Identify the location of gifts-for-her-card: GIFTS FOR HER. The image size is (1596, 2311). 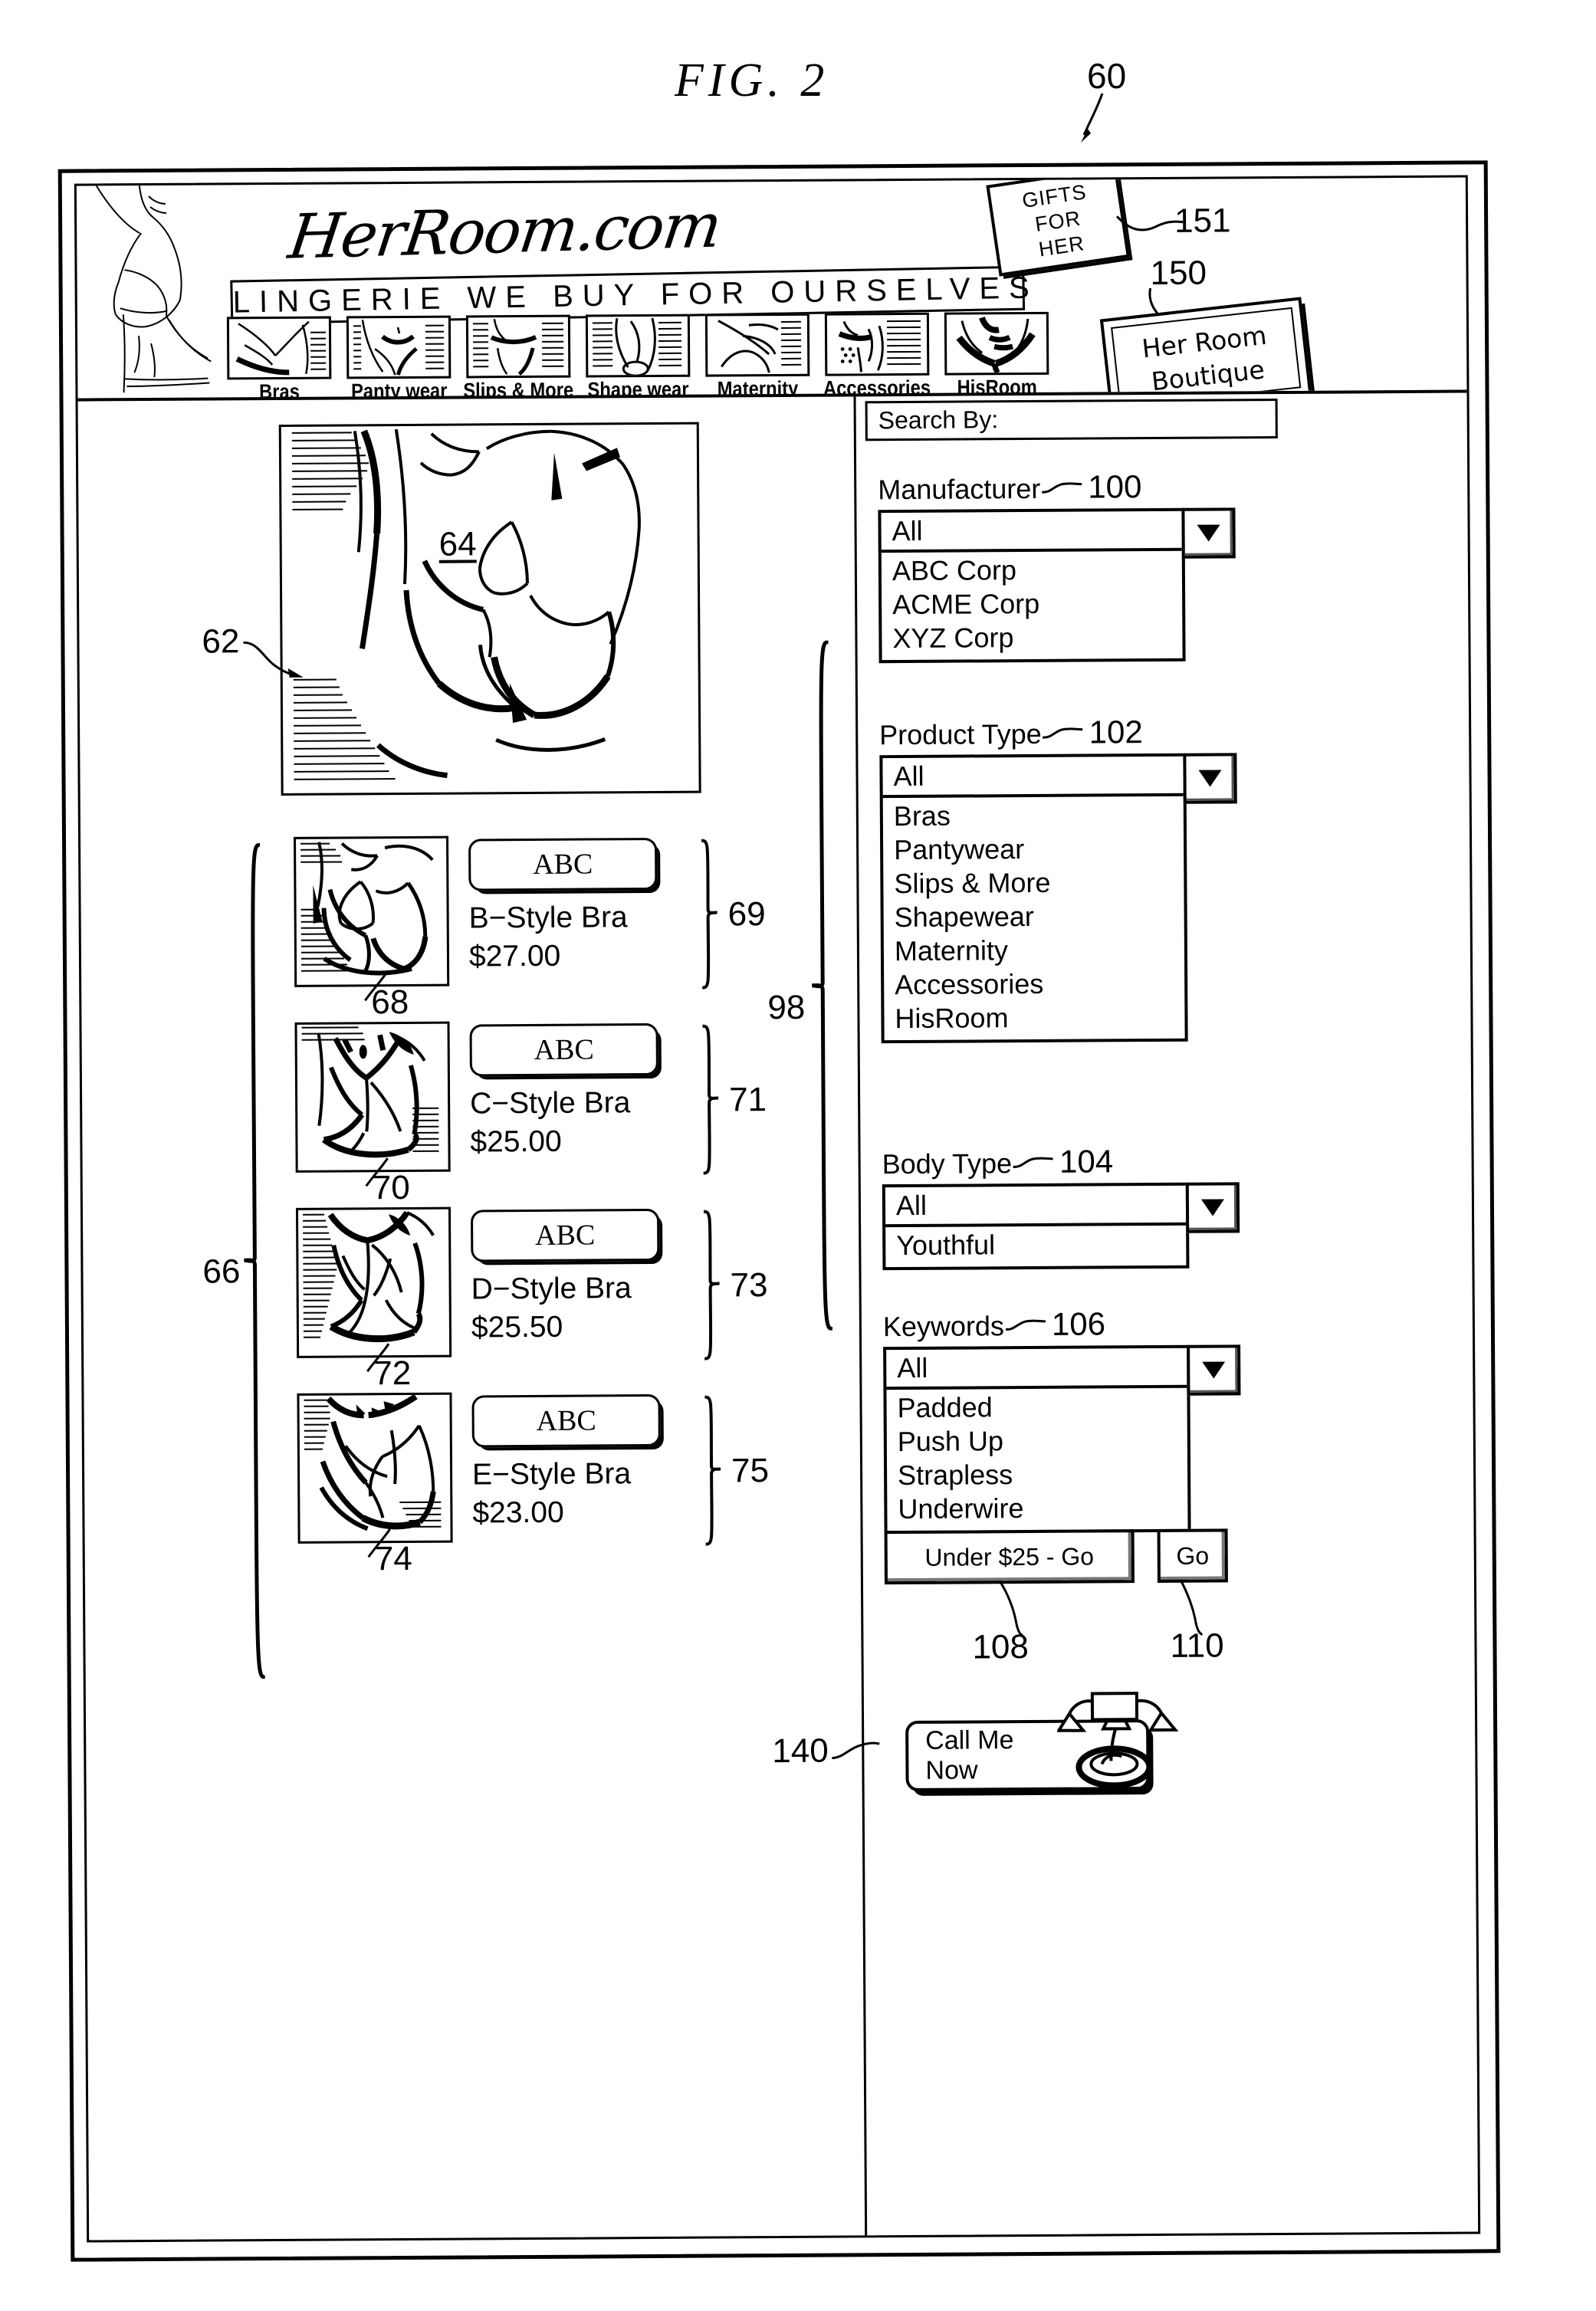
(1058, 227).